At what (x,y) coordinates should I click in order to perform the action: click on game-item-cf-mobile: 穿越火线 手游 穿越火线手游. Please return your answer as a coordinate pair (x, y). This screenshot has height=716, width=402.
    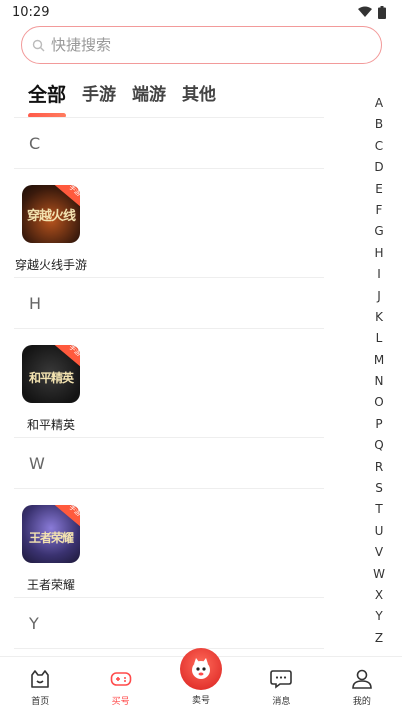
    Looking at the image, I should click on (51, 229).